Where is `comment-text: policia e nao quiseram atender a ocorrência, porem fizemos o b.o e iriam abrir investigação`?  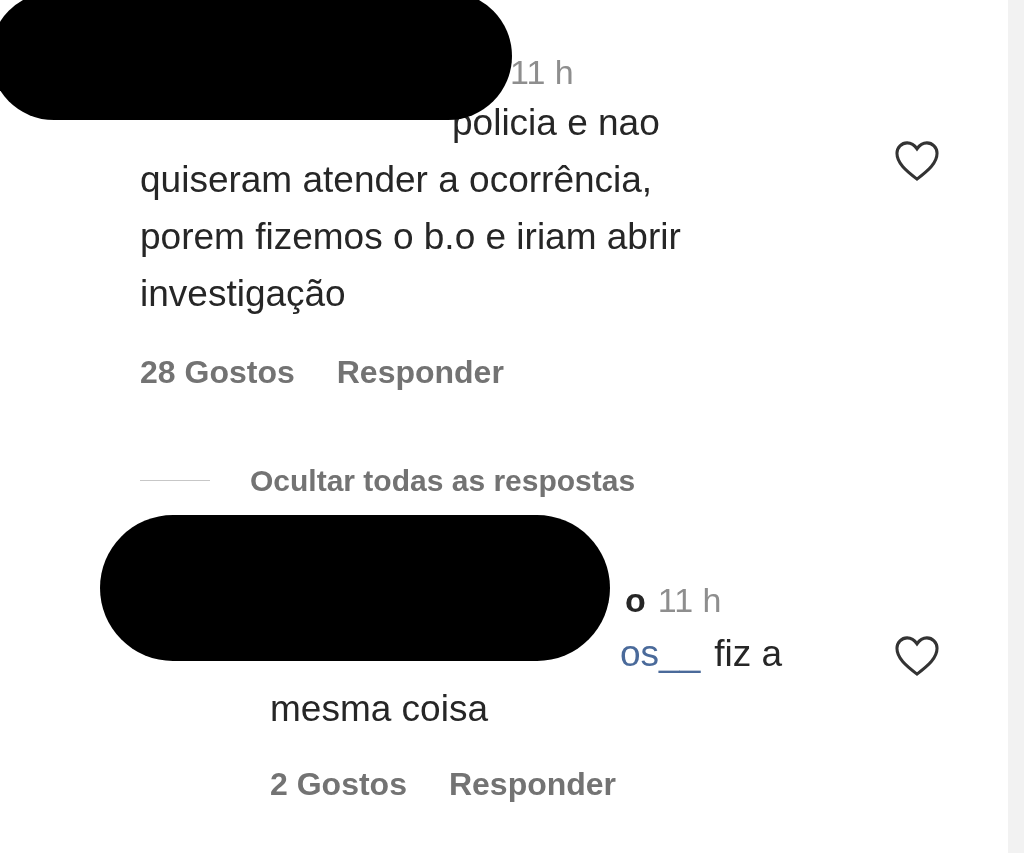 comment-text: policia e nao quiseram atender a ocorrência, porem fizemos o b.o e iriam abrir investigação is located at coordinates (411, 208).